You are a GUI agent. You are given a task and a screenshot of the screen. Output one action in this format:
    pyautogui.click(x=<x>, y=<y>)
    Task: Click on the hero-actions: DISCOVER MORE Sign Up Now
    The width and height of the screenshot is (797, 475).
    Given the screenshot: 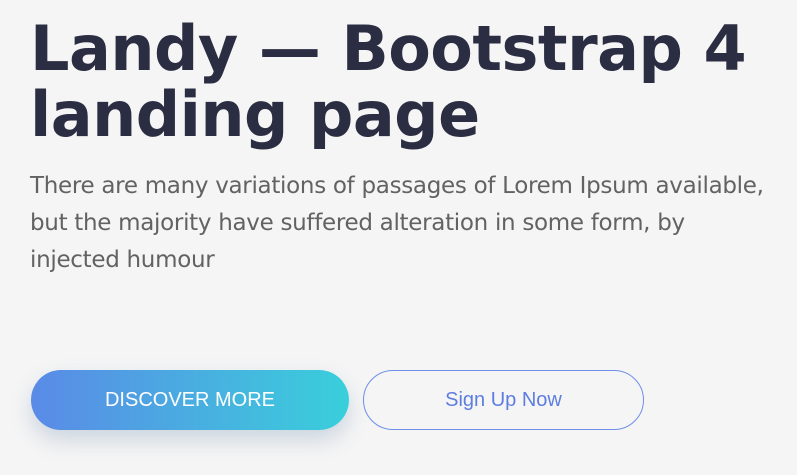 What is the action you would take?
    pyautogui.click(x=337, y=400)
    